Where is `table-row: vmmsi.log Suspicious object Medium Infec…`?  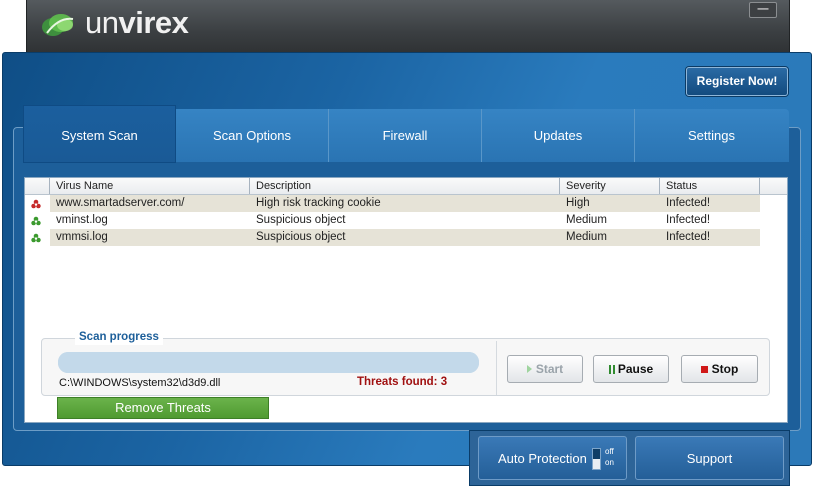
table-row: vmmsi.log Suspicious object Medium Infec… is located at coordinates (406, 237).